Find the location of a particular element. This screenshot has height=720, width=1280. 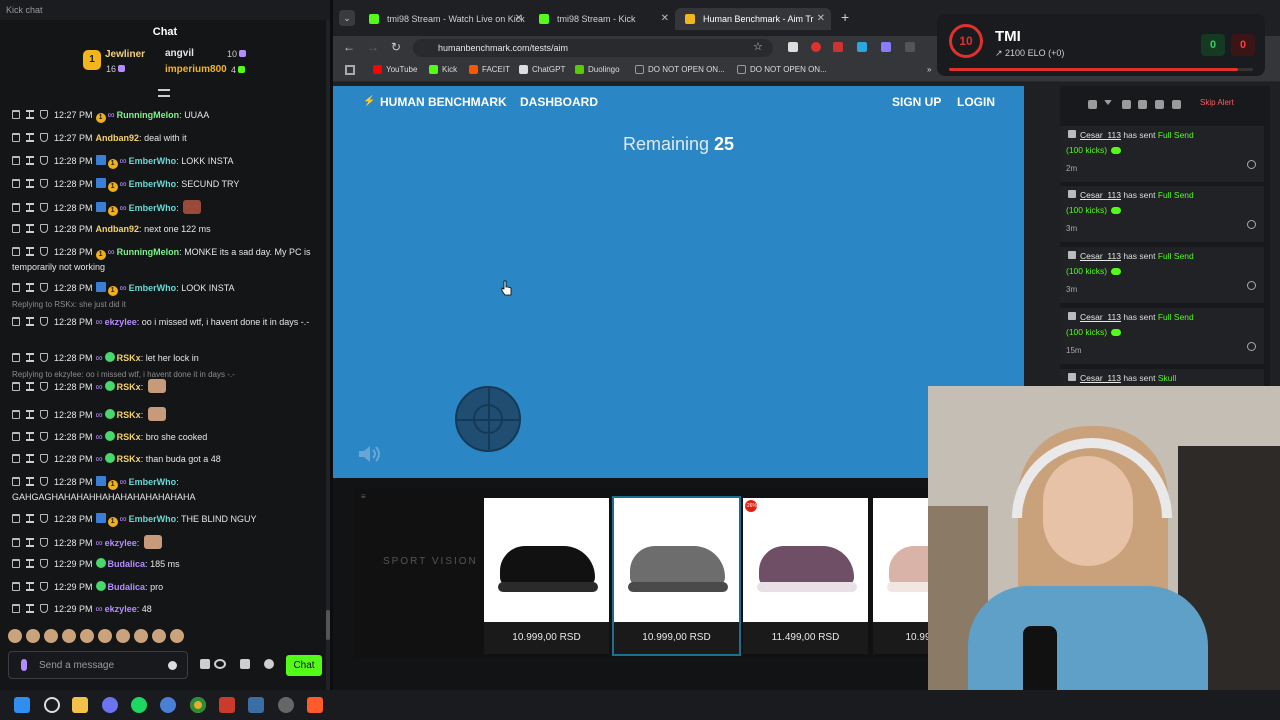

discord-icon is located at coordinates (110, 705).